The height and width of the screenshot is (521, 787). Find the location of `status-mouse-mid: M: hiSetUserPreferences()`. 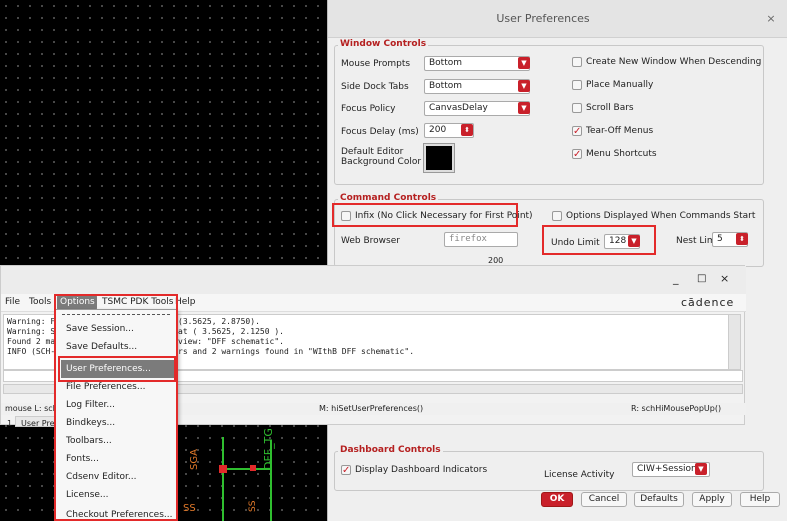

status-mouse-mid: M: hiSetUserPreferences() is located at coordinates (371, 408).